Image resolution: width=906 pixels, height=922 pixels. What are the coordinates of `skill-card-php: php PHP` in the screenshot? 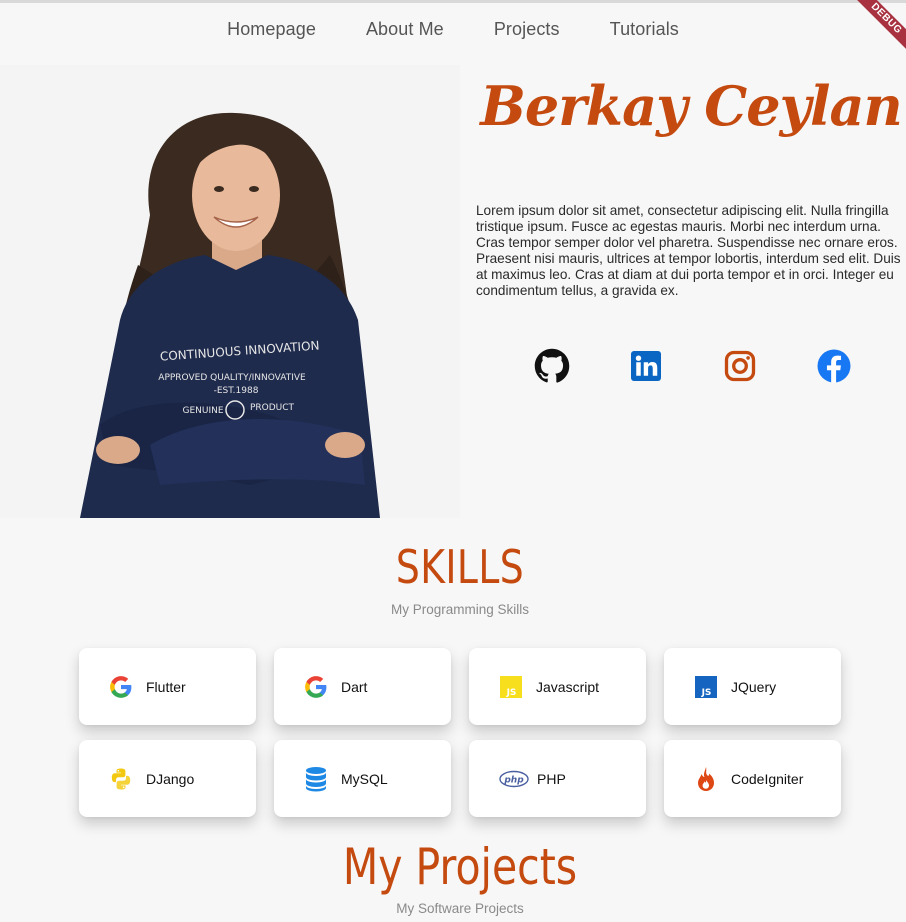 It's located at (557, 778).